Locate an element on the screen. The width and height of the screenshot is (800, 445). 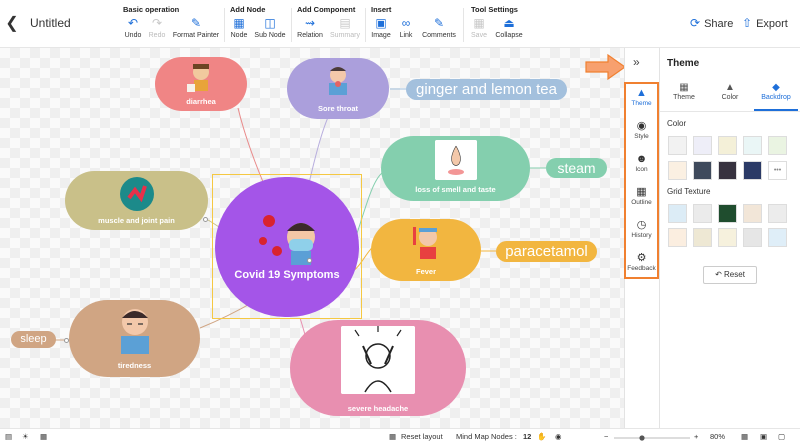
node-fever: Fever is located at coordinates (426, 250).